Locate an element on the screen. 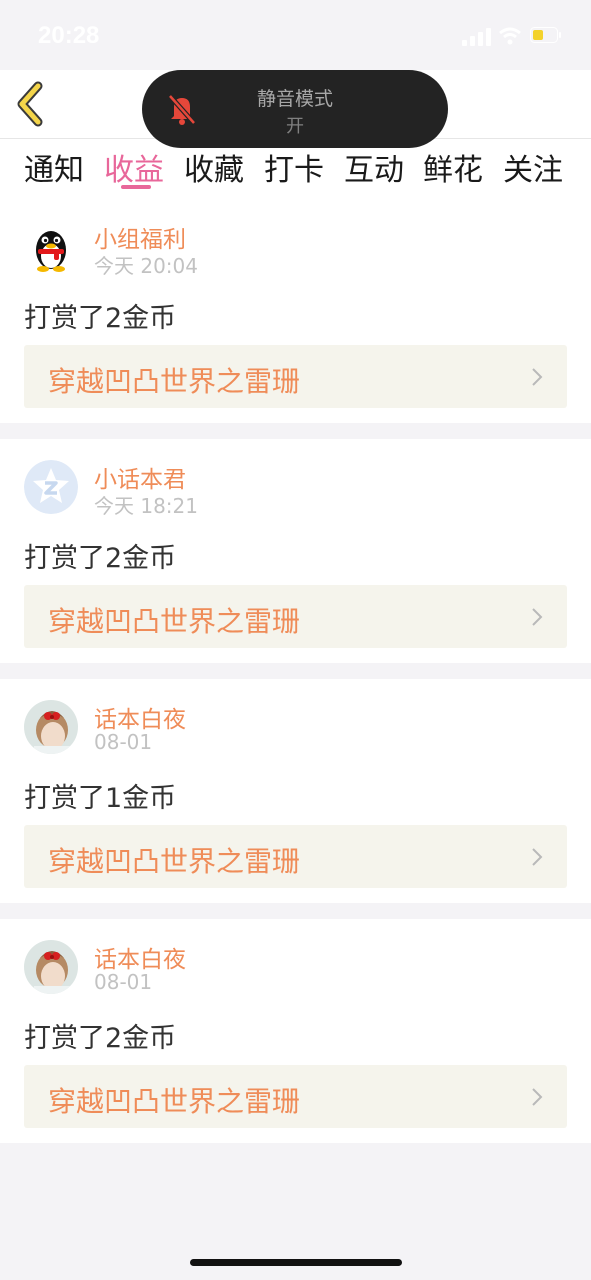  back-button is located at coordinates (32, 104).